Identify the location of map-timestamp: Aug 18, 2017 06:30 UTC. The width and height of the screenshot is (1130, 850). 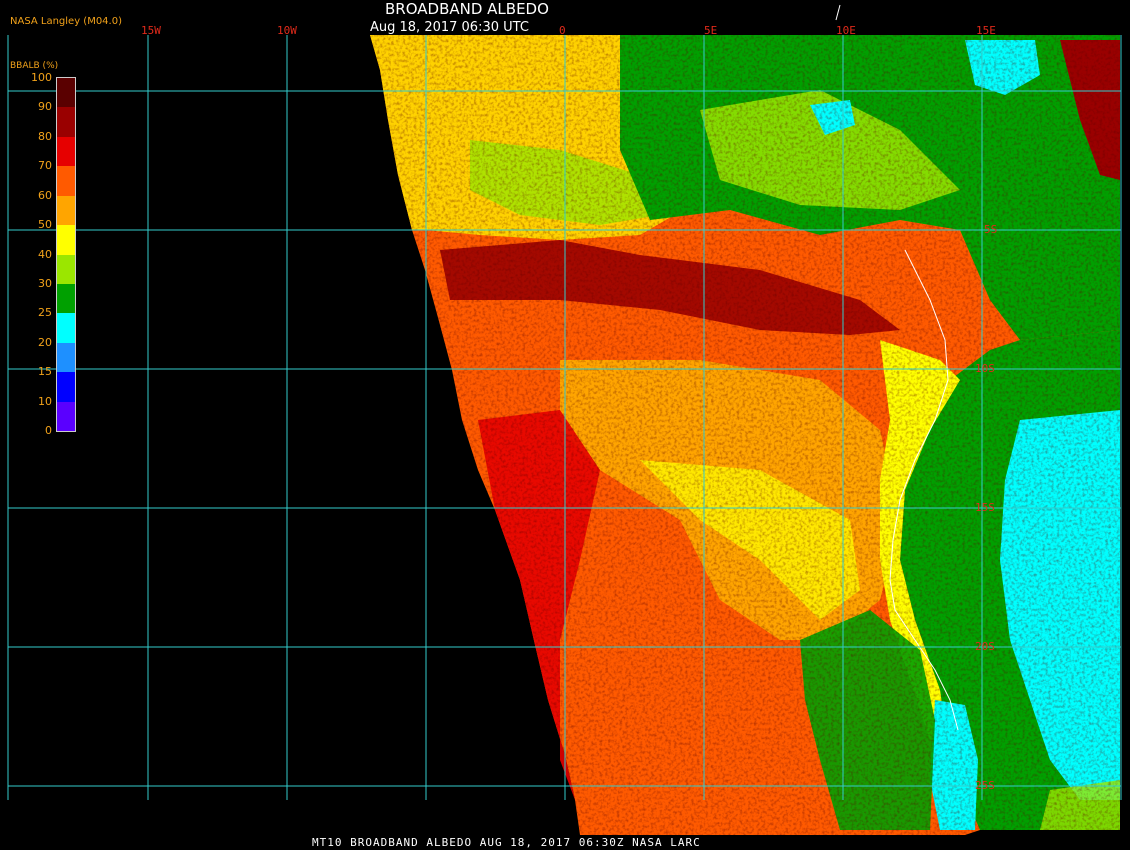
(449, 27).